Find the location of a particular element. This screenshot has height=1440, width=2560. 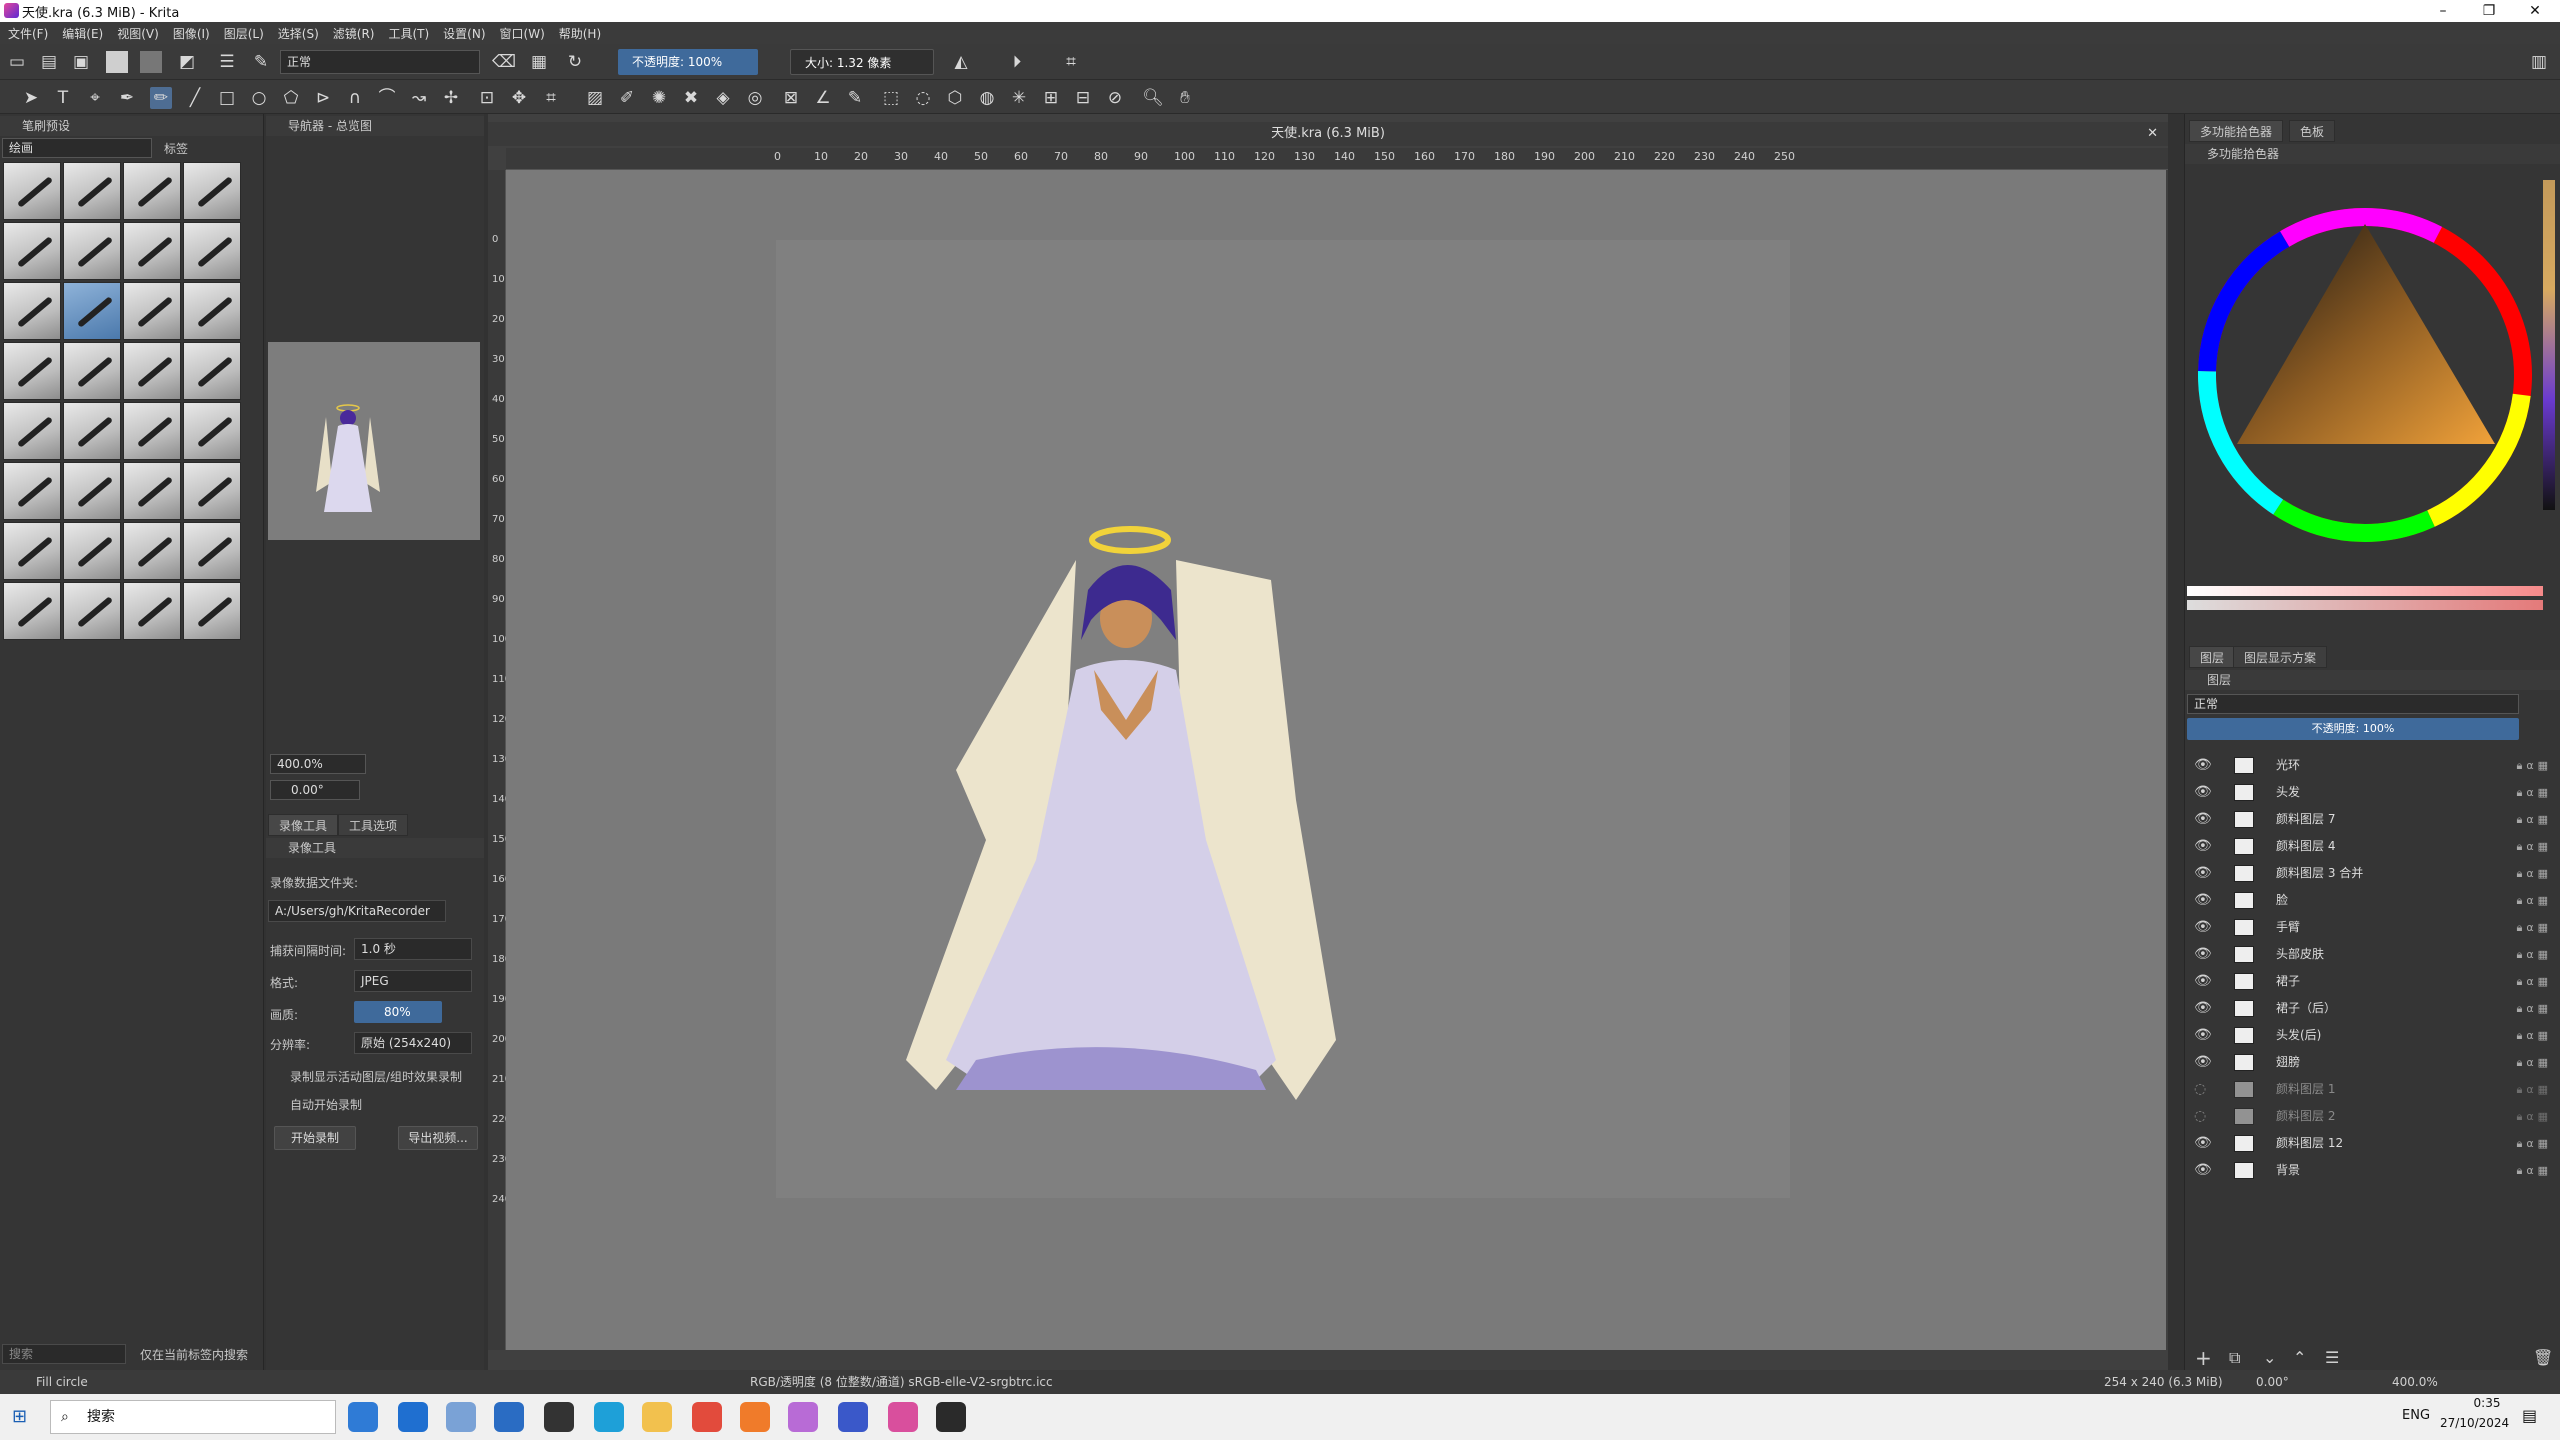

layer-row: 👁︎ 背景 🔒︎α▦ is located at coordinates (2372, 1170).